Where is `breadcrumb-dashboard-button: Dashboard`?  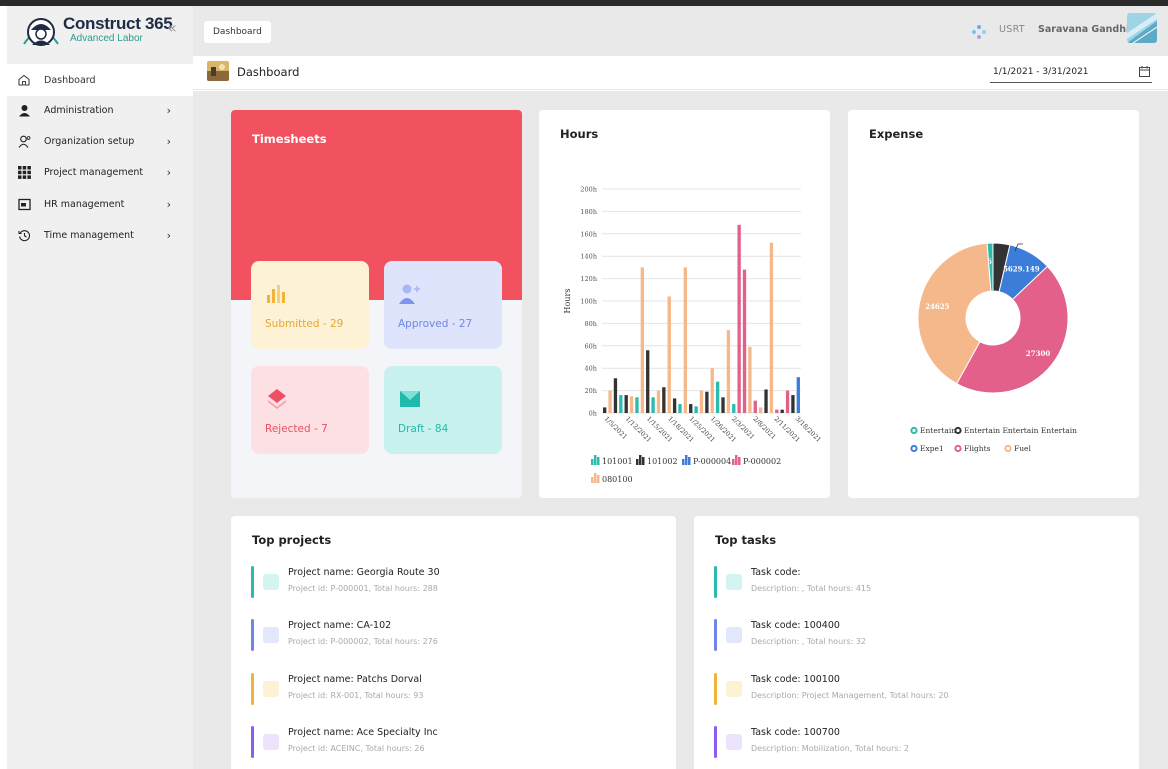 breadcrumb-dashboard-button: Dashboard is located at coordinates (237, 32).